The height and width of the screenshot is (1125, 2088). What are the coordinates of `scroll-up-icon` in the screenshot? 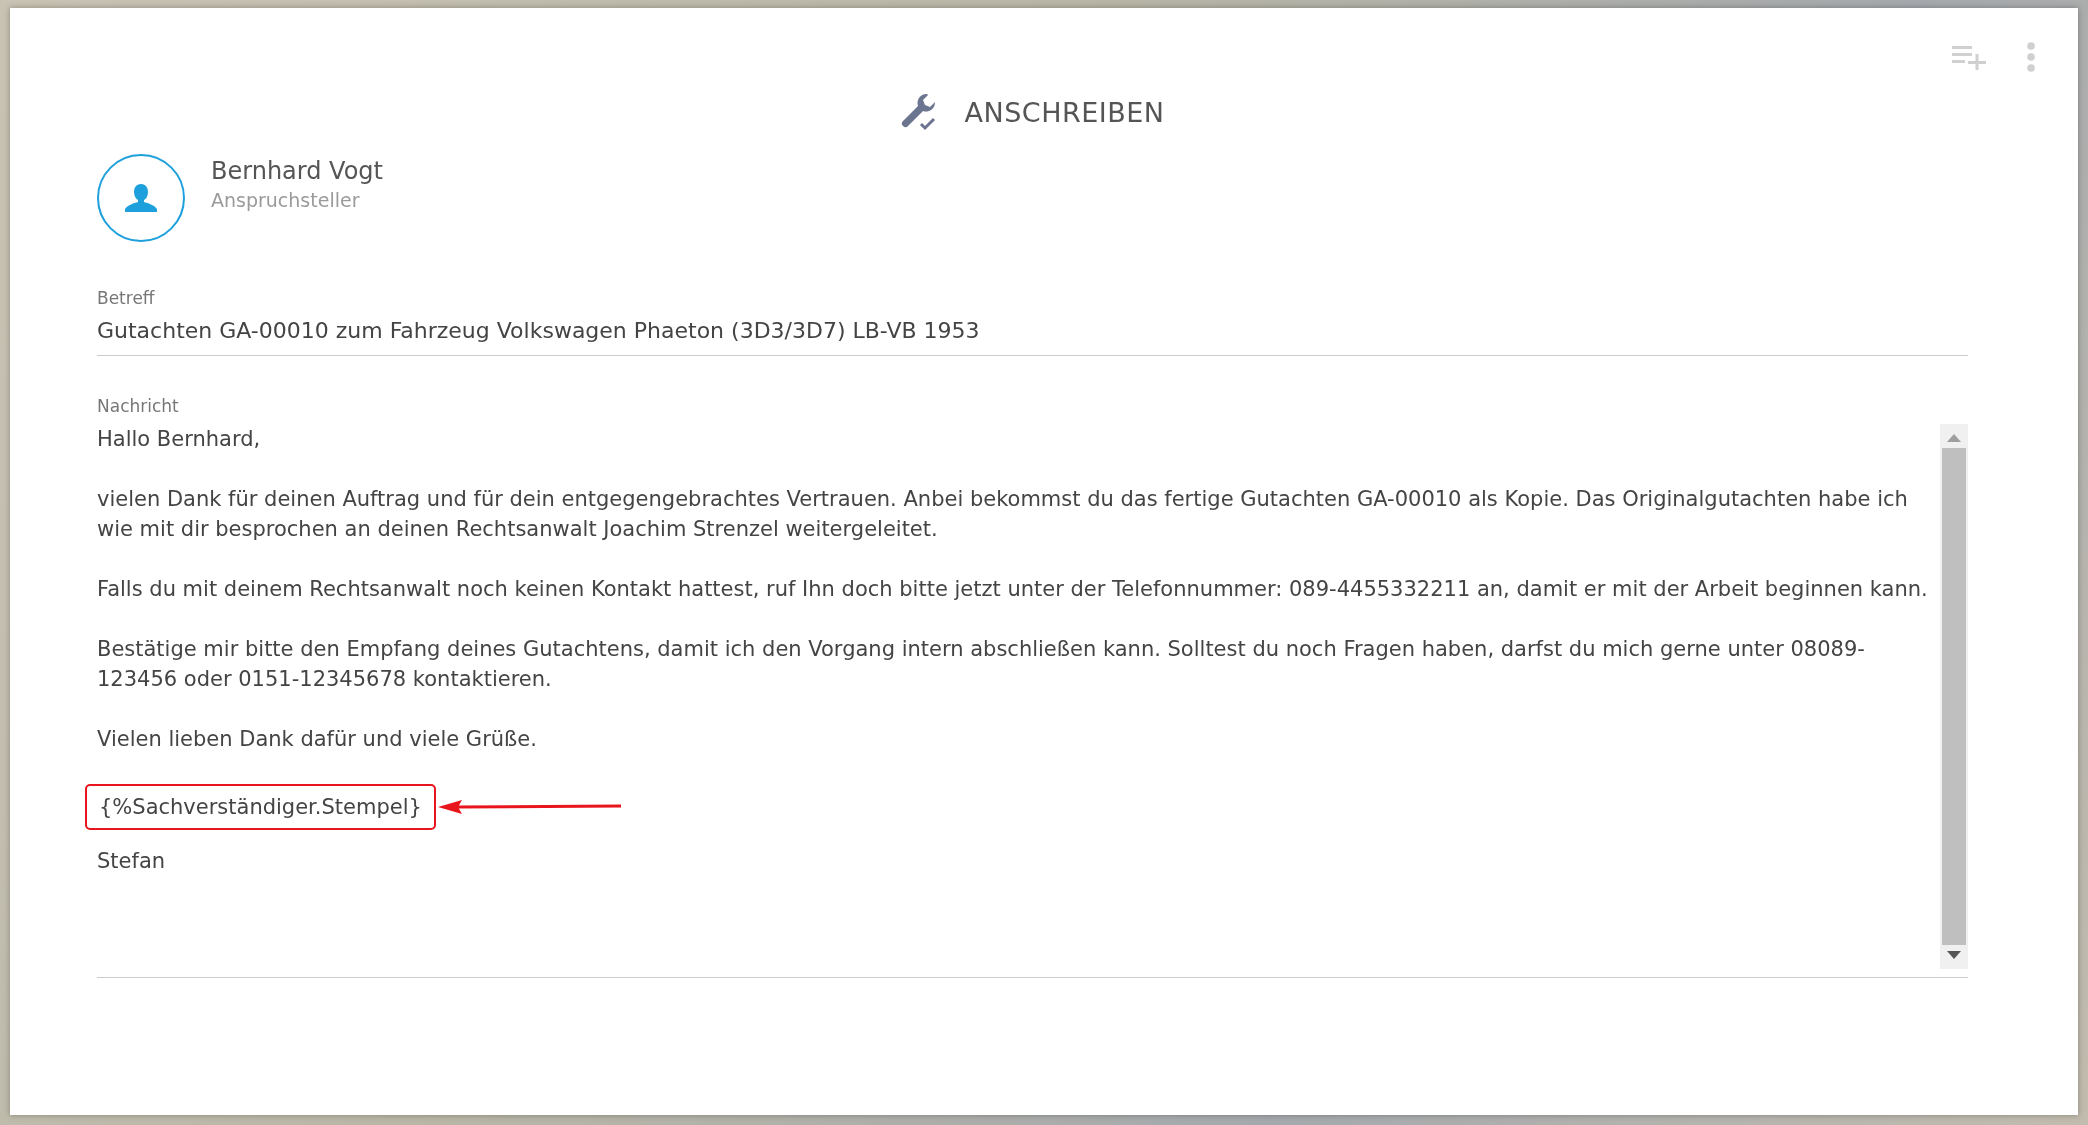 It's located at (1954, 438).